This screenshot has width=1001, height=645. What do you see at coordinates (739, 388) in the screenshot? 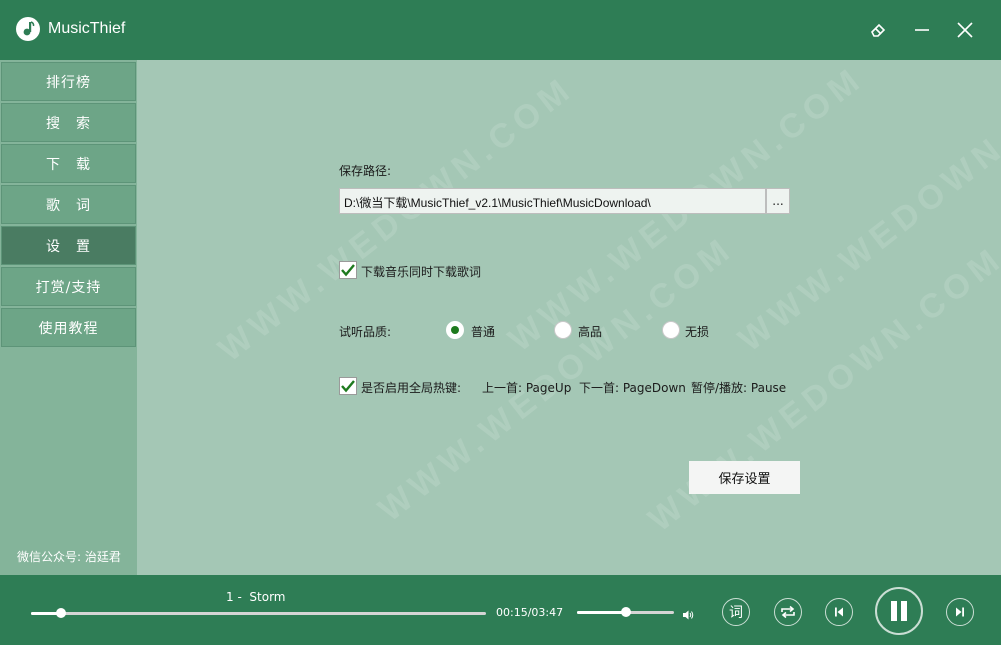
I see `hotkey-pause-label: 暂停/播放: Pause` at bounding box center [739, 388].